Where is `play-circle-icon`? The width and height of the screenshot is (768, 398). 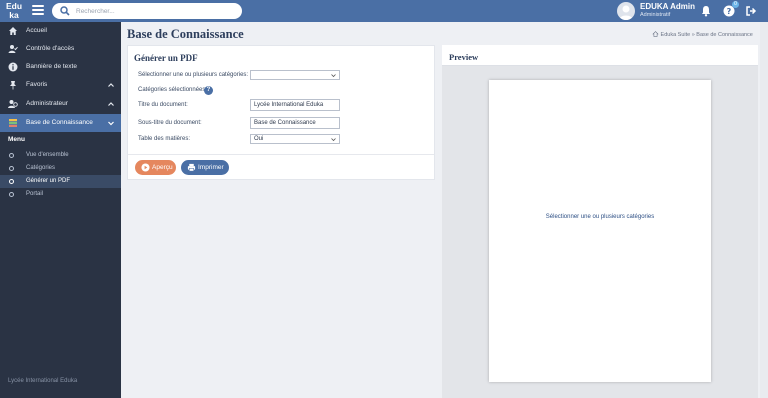 play-circle-icon is located at coordinates (145, 167).